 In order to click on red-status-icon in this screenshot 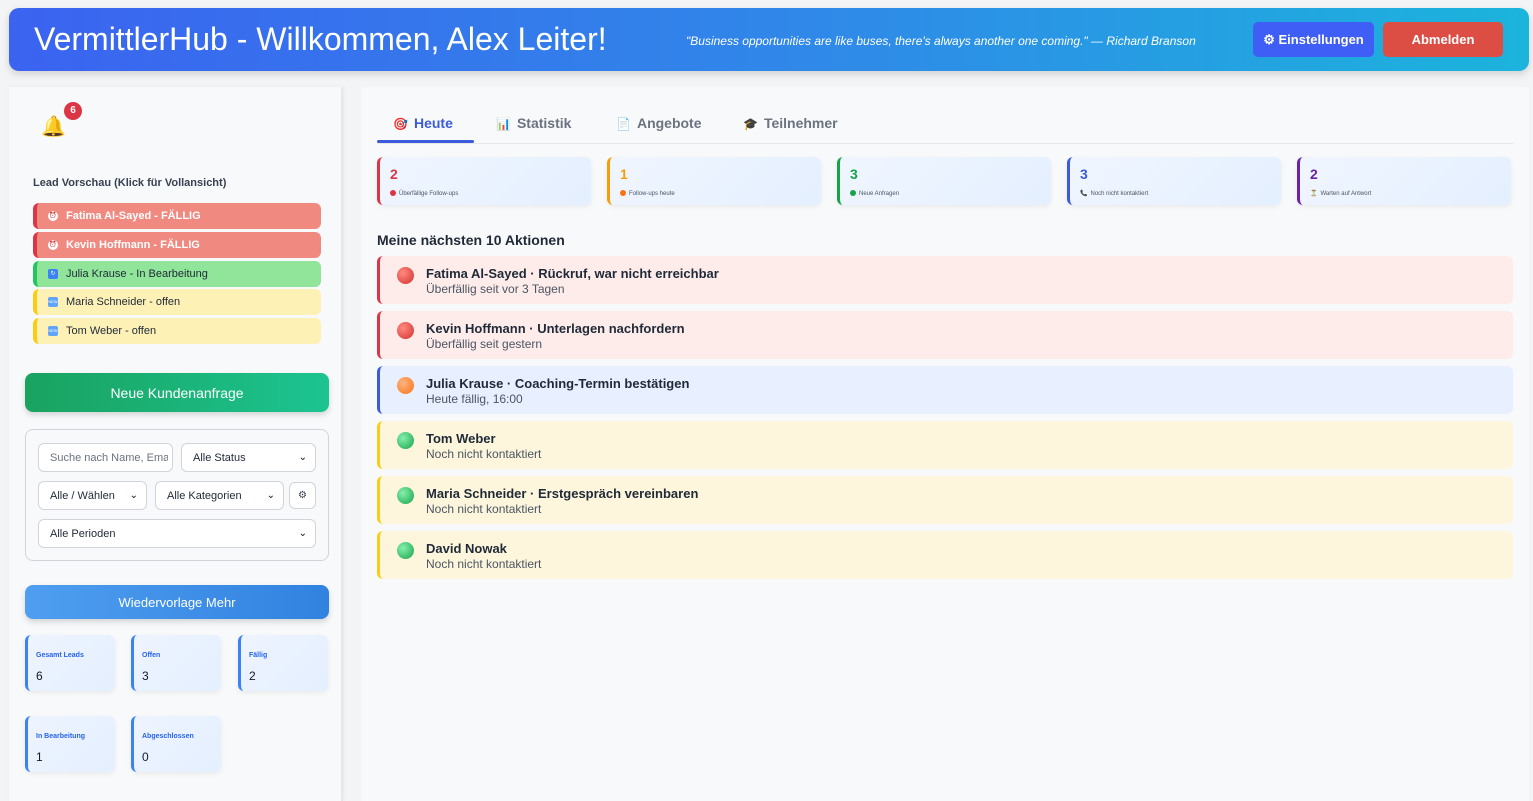, I will do `click(405, 330)`.